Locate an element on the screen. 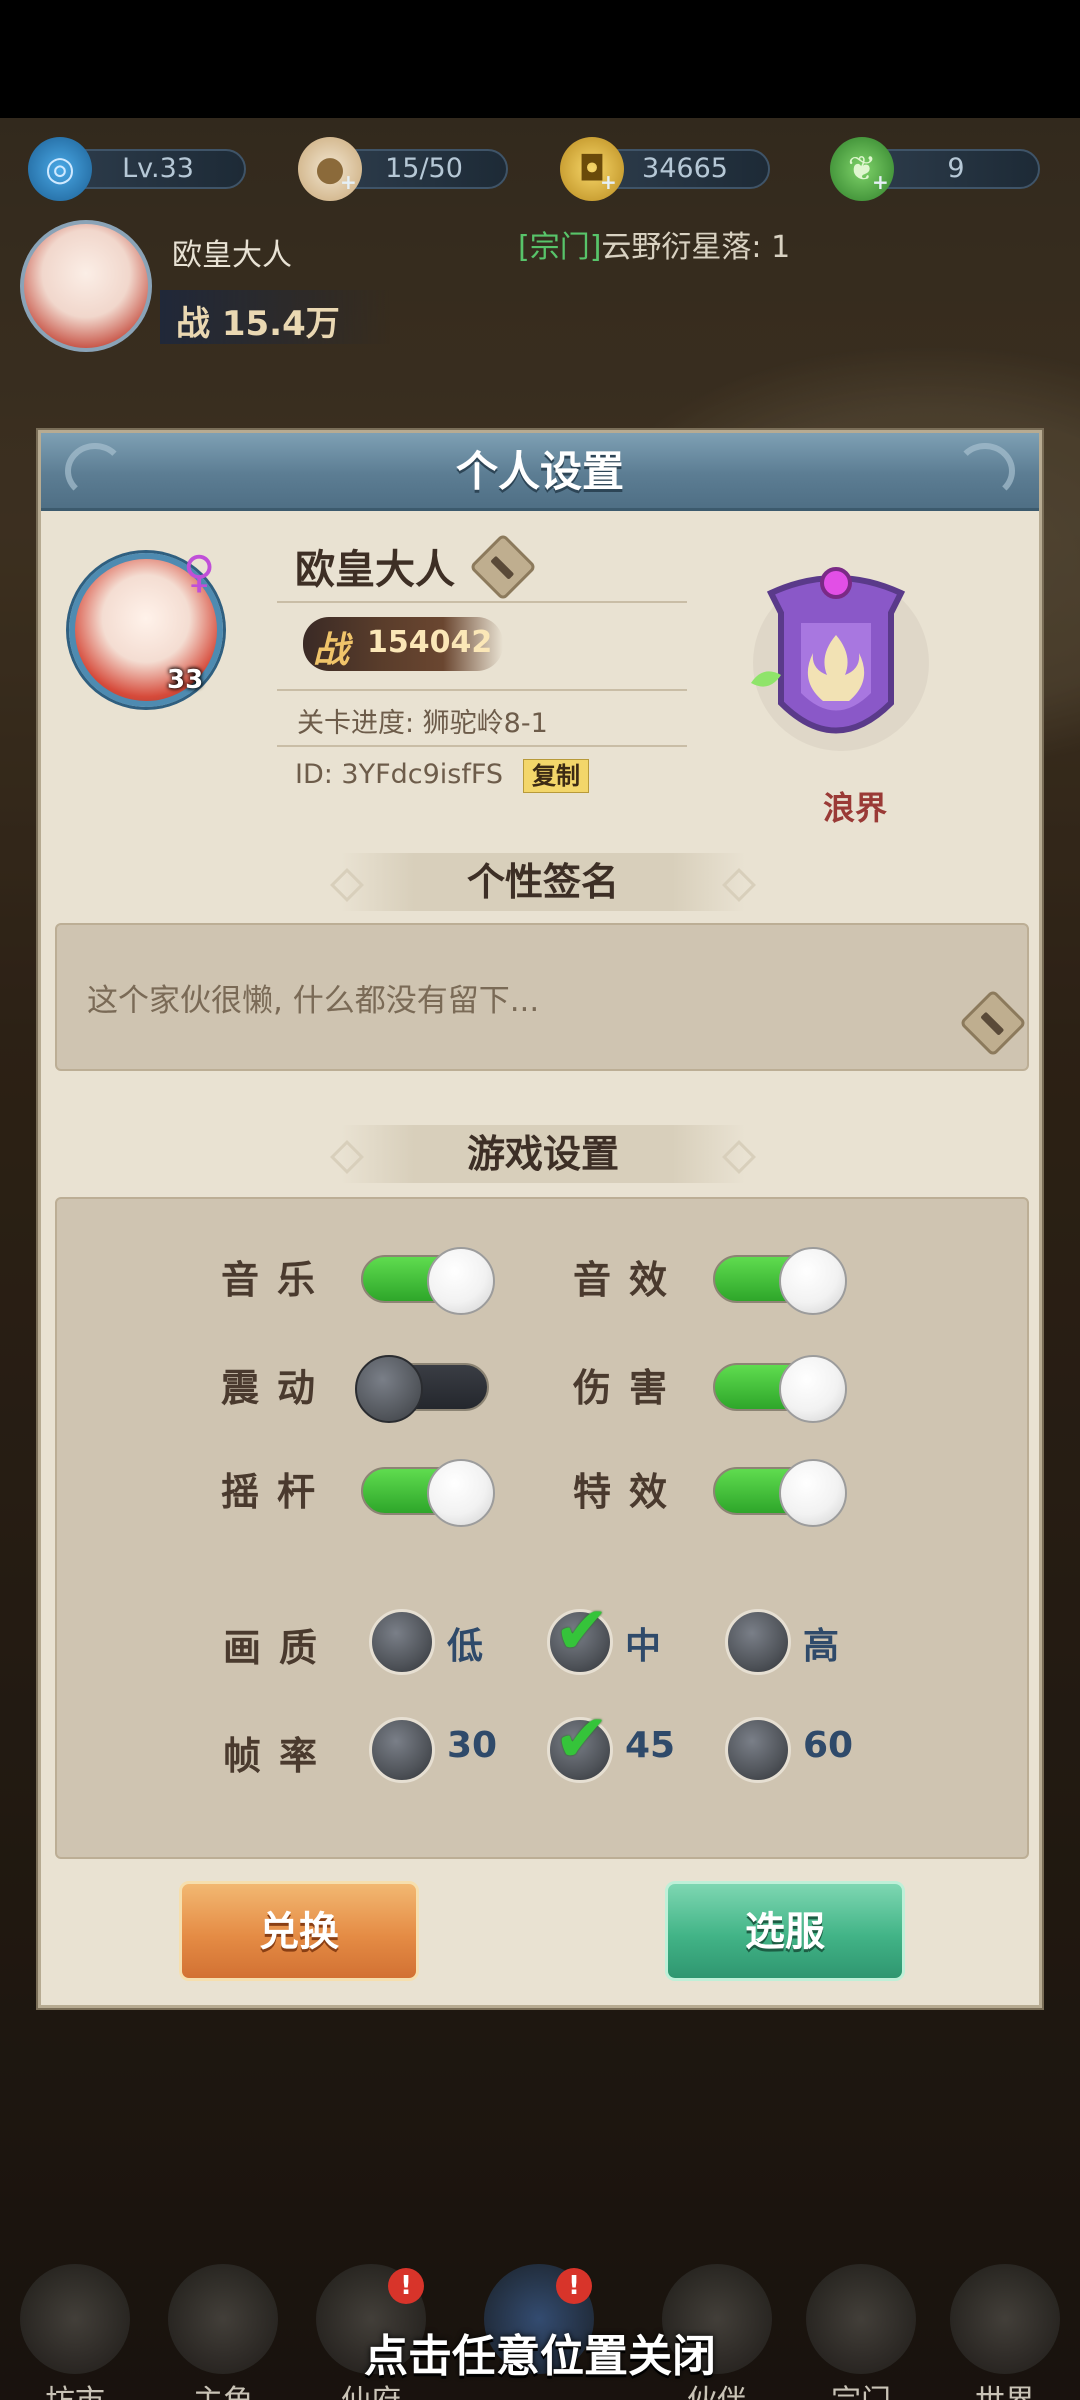  female-icon: ♀ is located at coordinates (199, 572).